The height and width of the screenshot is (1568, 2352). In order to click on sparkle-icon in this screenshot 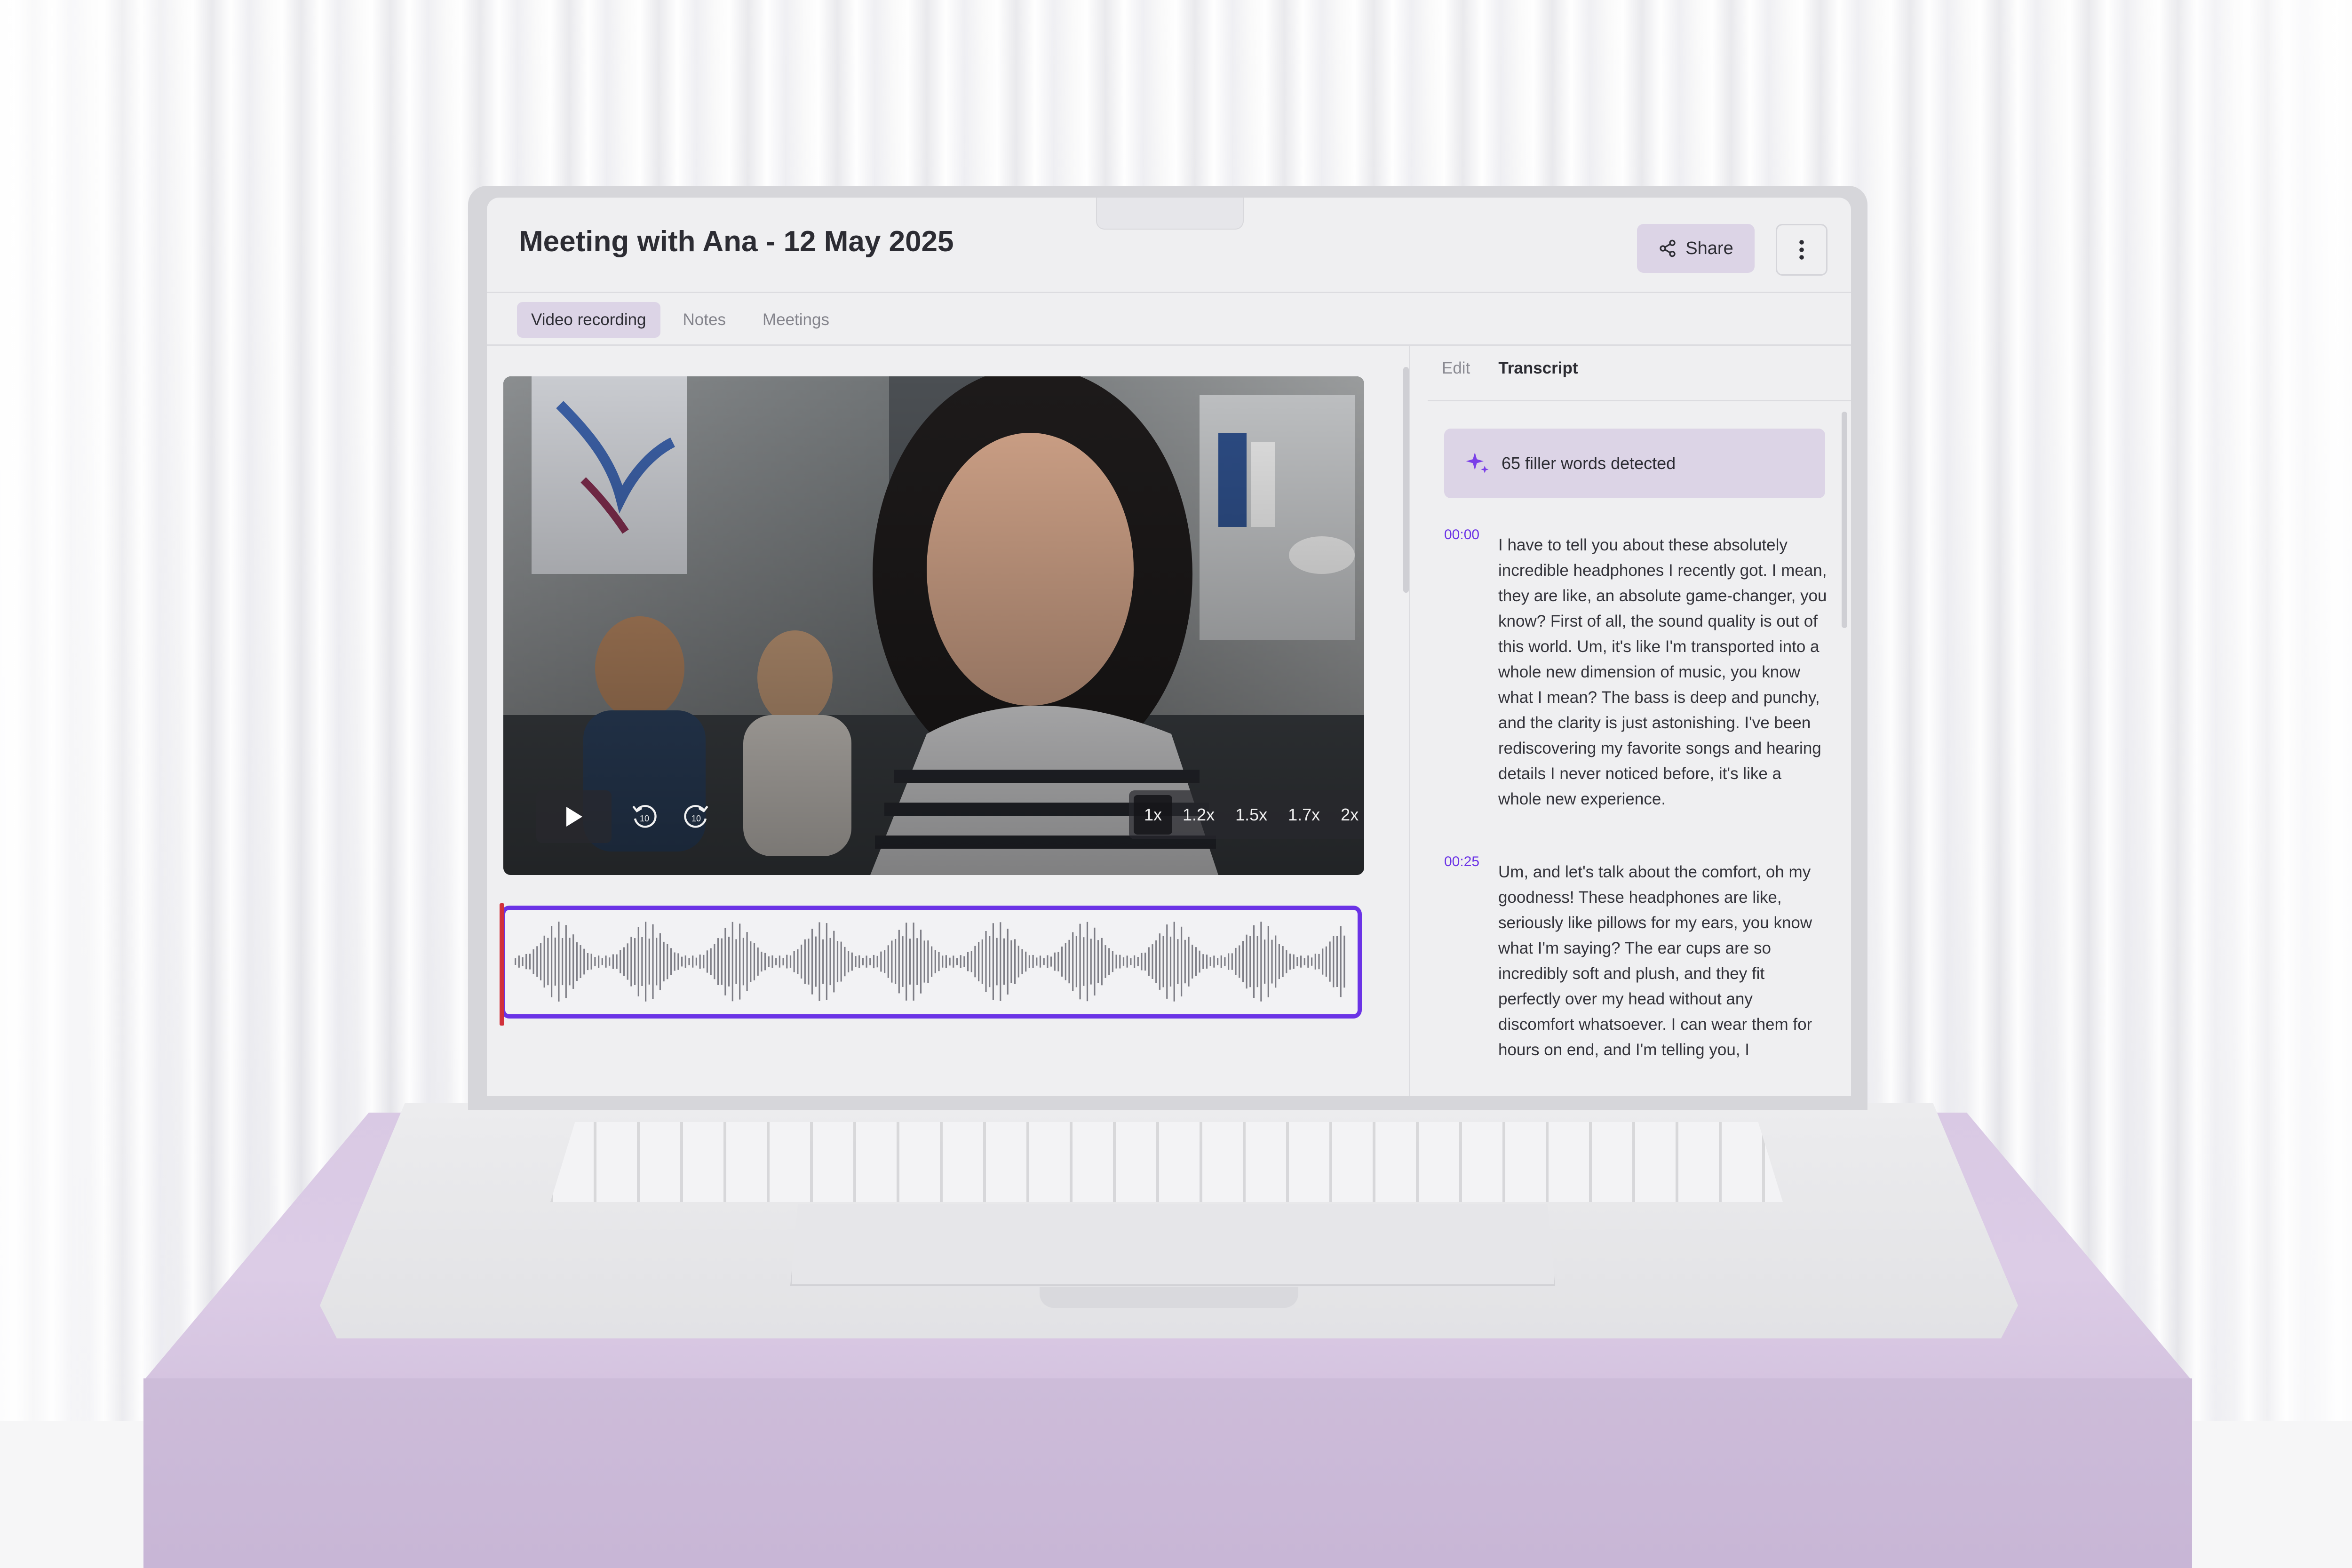, I will do `click(1477, 462)`.